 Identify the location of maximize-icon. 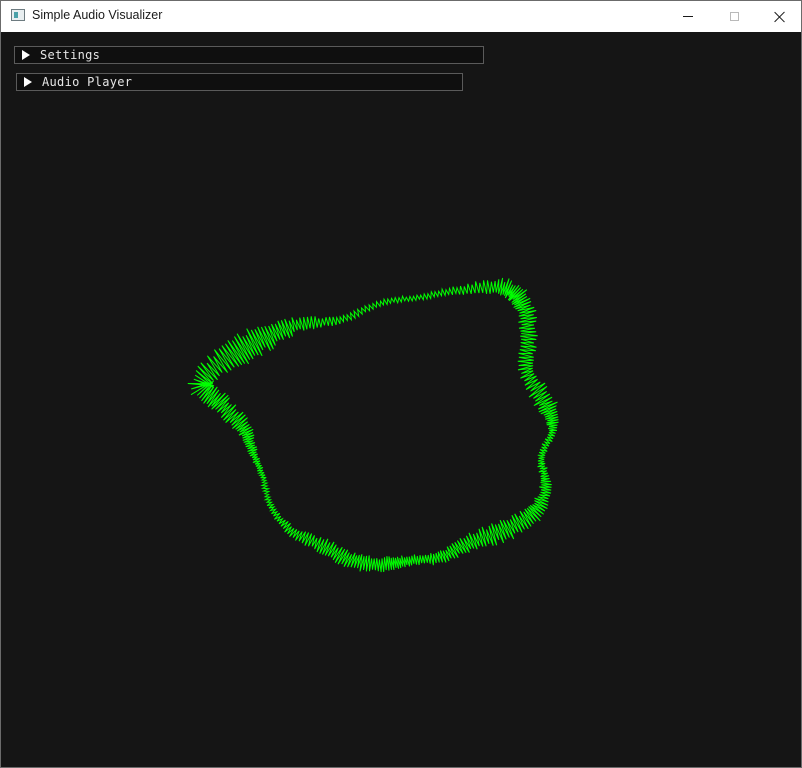
(734, 16).